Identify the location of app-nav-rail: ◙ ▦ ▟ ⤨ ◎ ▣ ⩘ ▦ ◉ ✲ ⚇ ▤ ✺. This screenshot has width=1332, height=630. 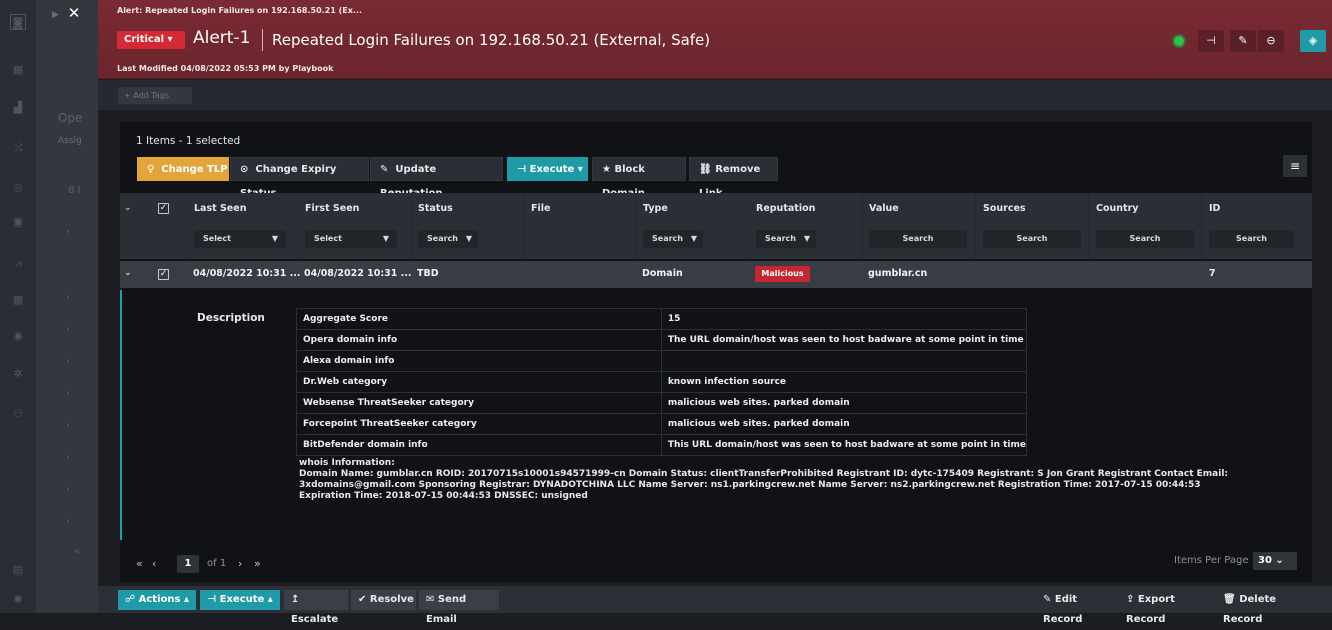
(18, 306).